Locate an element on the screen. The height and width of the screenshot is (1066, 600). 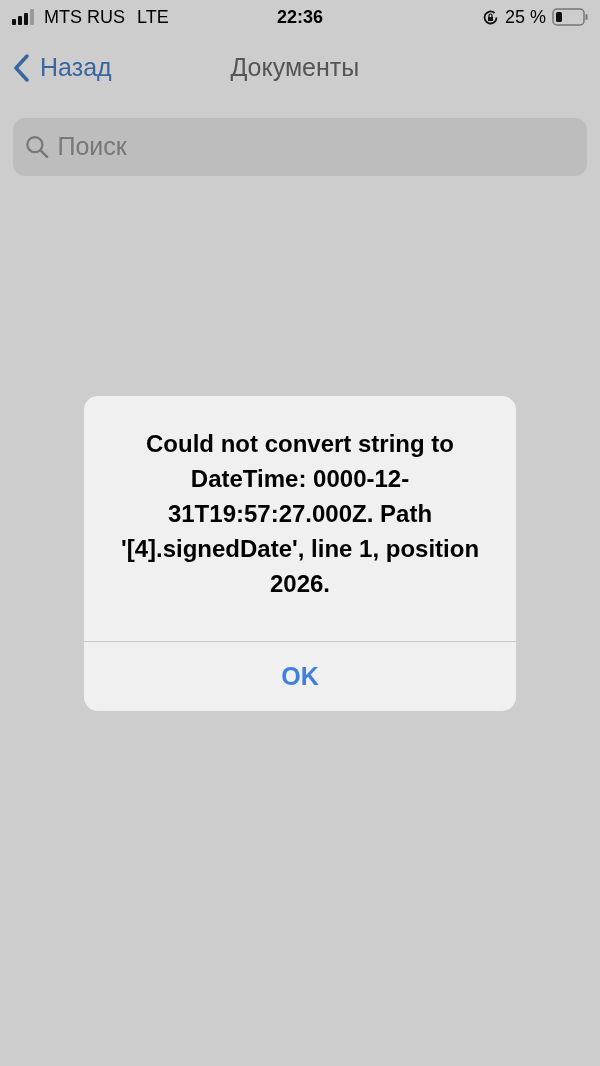
alert-message: Could not convert string to DateTime: 0000-12-31T19:57:27.000Z. Path '[4].signedDate', line 1, position 2026. is located at coordinates (300, 514).